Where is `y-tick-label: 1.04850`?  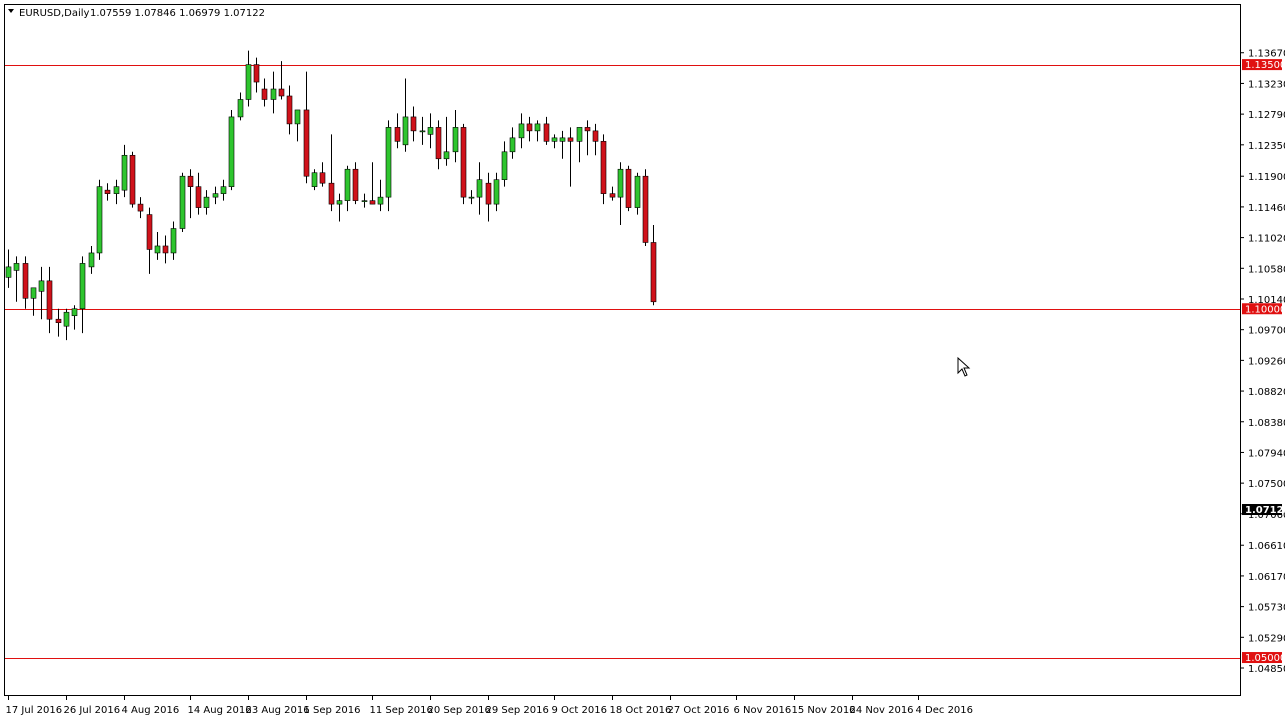 y-tick-label: 1.04850 is located at coordinates (1266, 669).